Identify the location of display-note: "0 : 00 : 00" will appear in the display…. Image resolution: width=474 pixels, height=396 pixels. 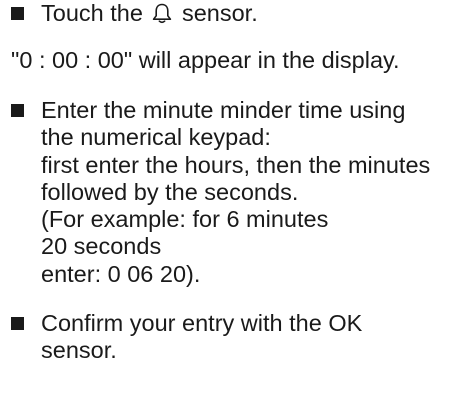
(205, 60).